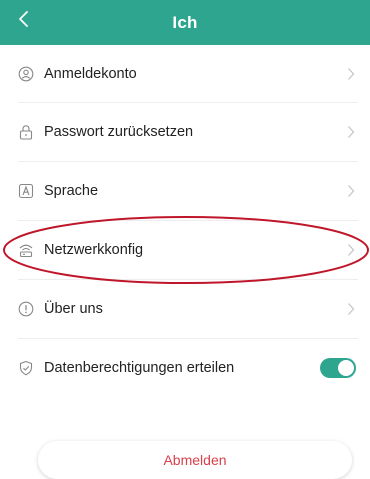 The width and height of the screenshot is (370, 479). I want to click on menu-item-network-config: Netzwerkkonfig, so click(188, 250).